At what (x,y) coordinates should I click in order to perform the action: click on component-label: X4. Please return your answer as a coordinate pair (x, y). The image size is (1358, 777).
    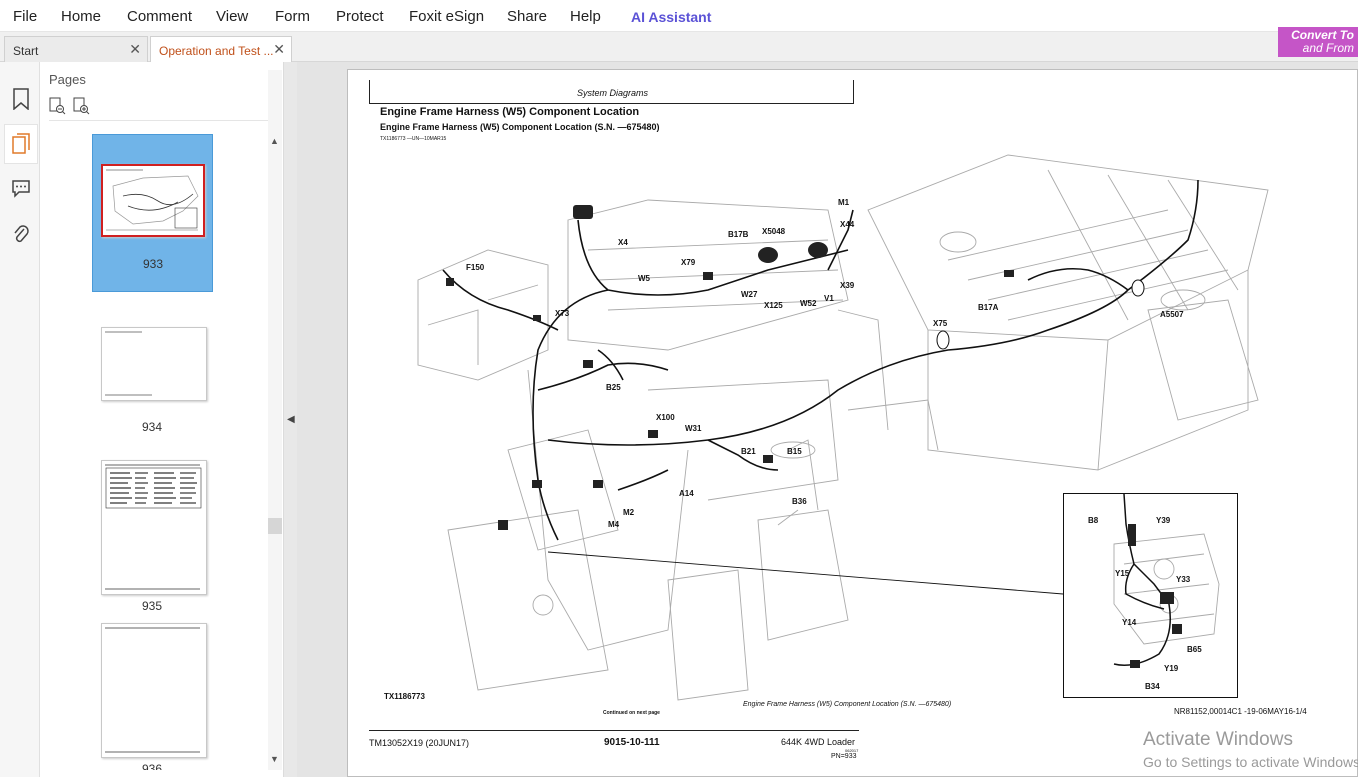
    Looking at the image, I should click on (623, 242).